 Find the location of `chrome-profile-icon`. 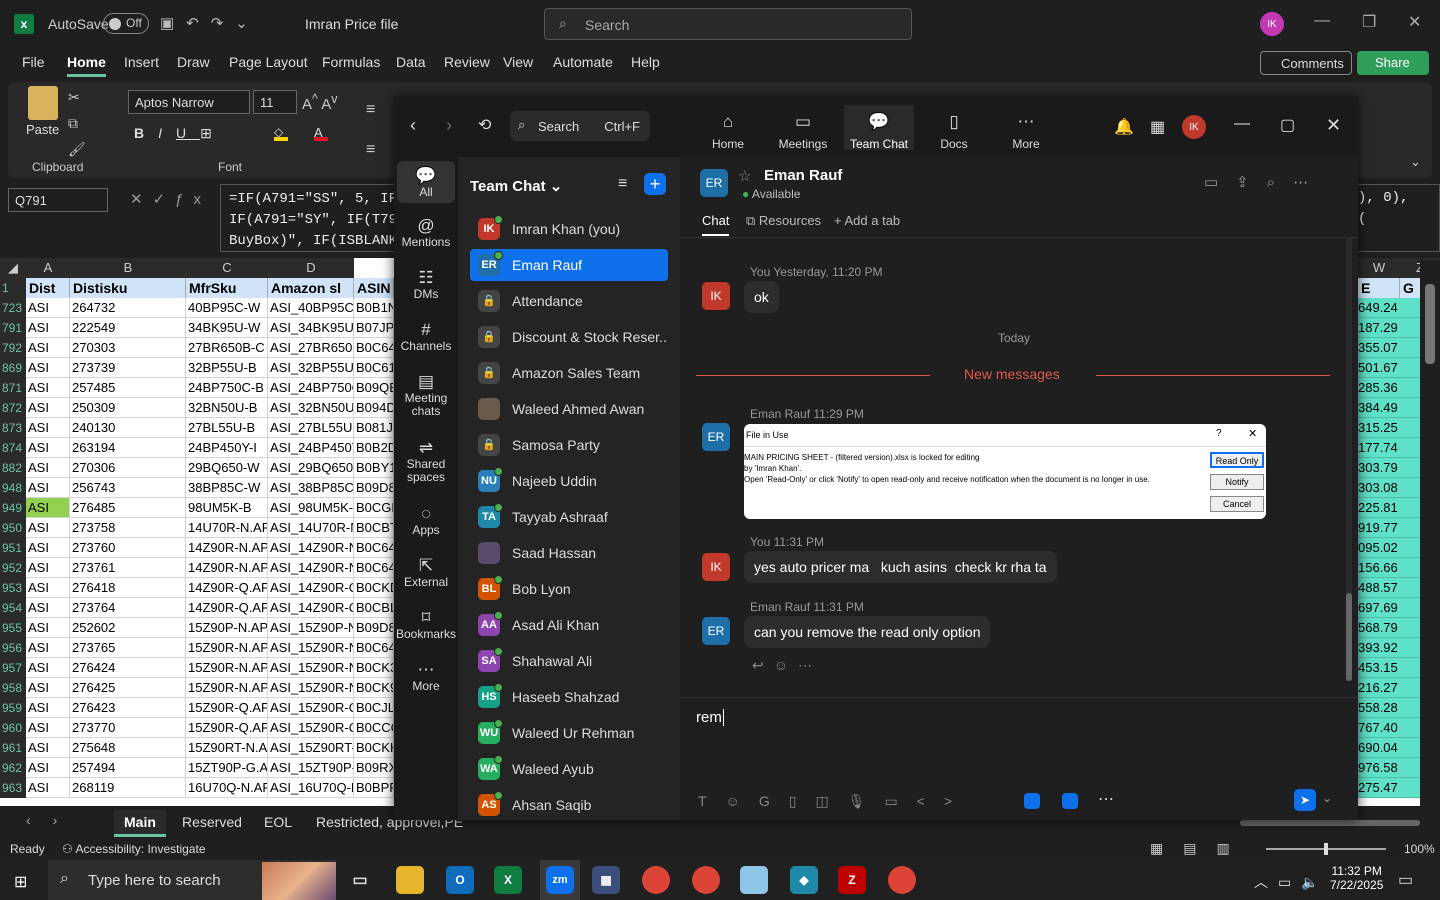

chrome-profile-icon is located at coordinates (706, 880).